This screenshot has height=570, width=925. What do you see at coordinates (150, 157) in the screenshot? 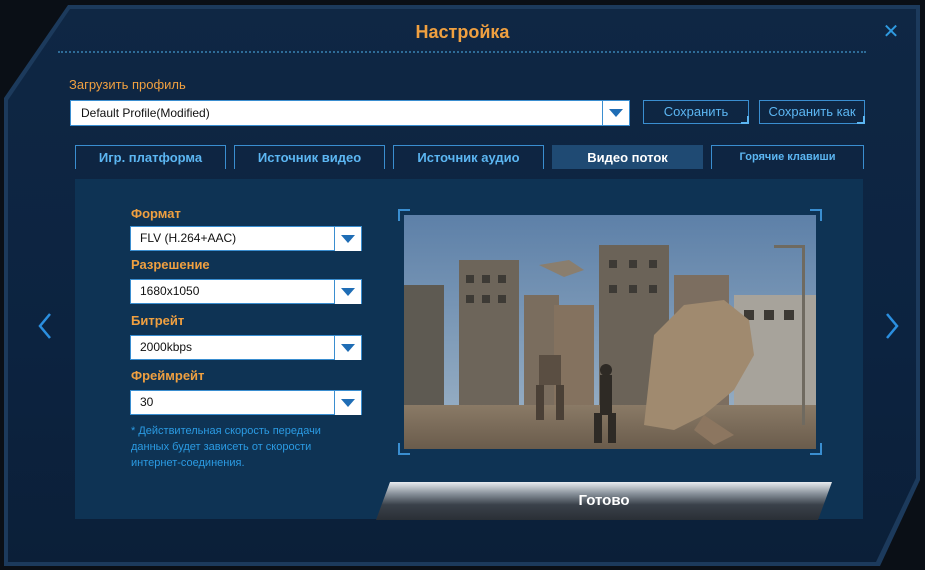
I see `tab-game-platform: Игр. платформа` at bounding box center [150, 157].